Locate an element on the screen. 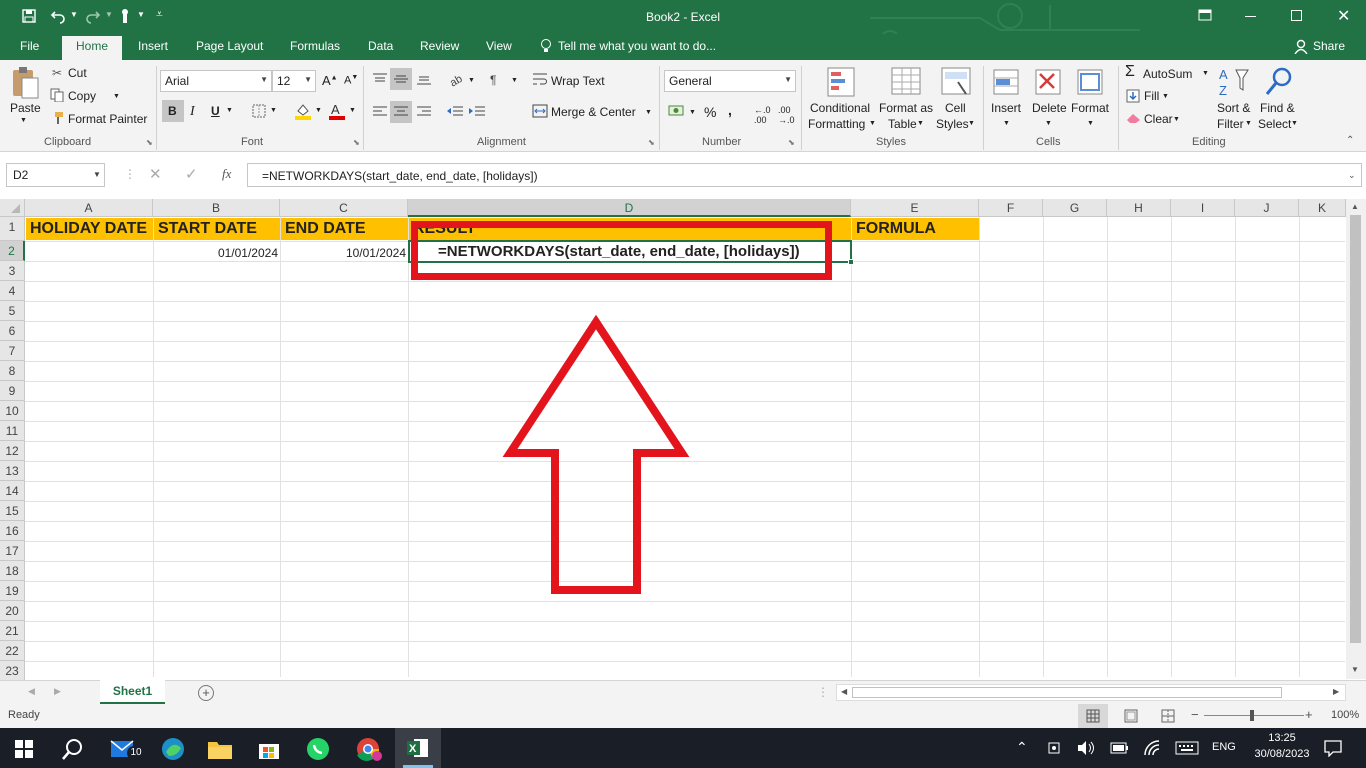 Image resolution: width=1366 pixels, height=768 pixels. fill-handle is located at coordinates (851, 262).